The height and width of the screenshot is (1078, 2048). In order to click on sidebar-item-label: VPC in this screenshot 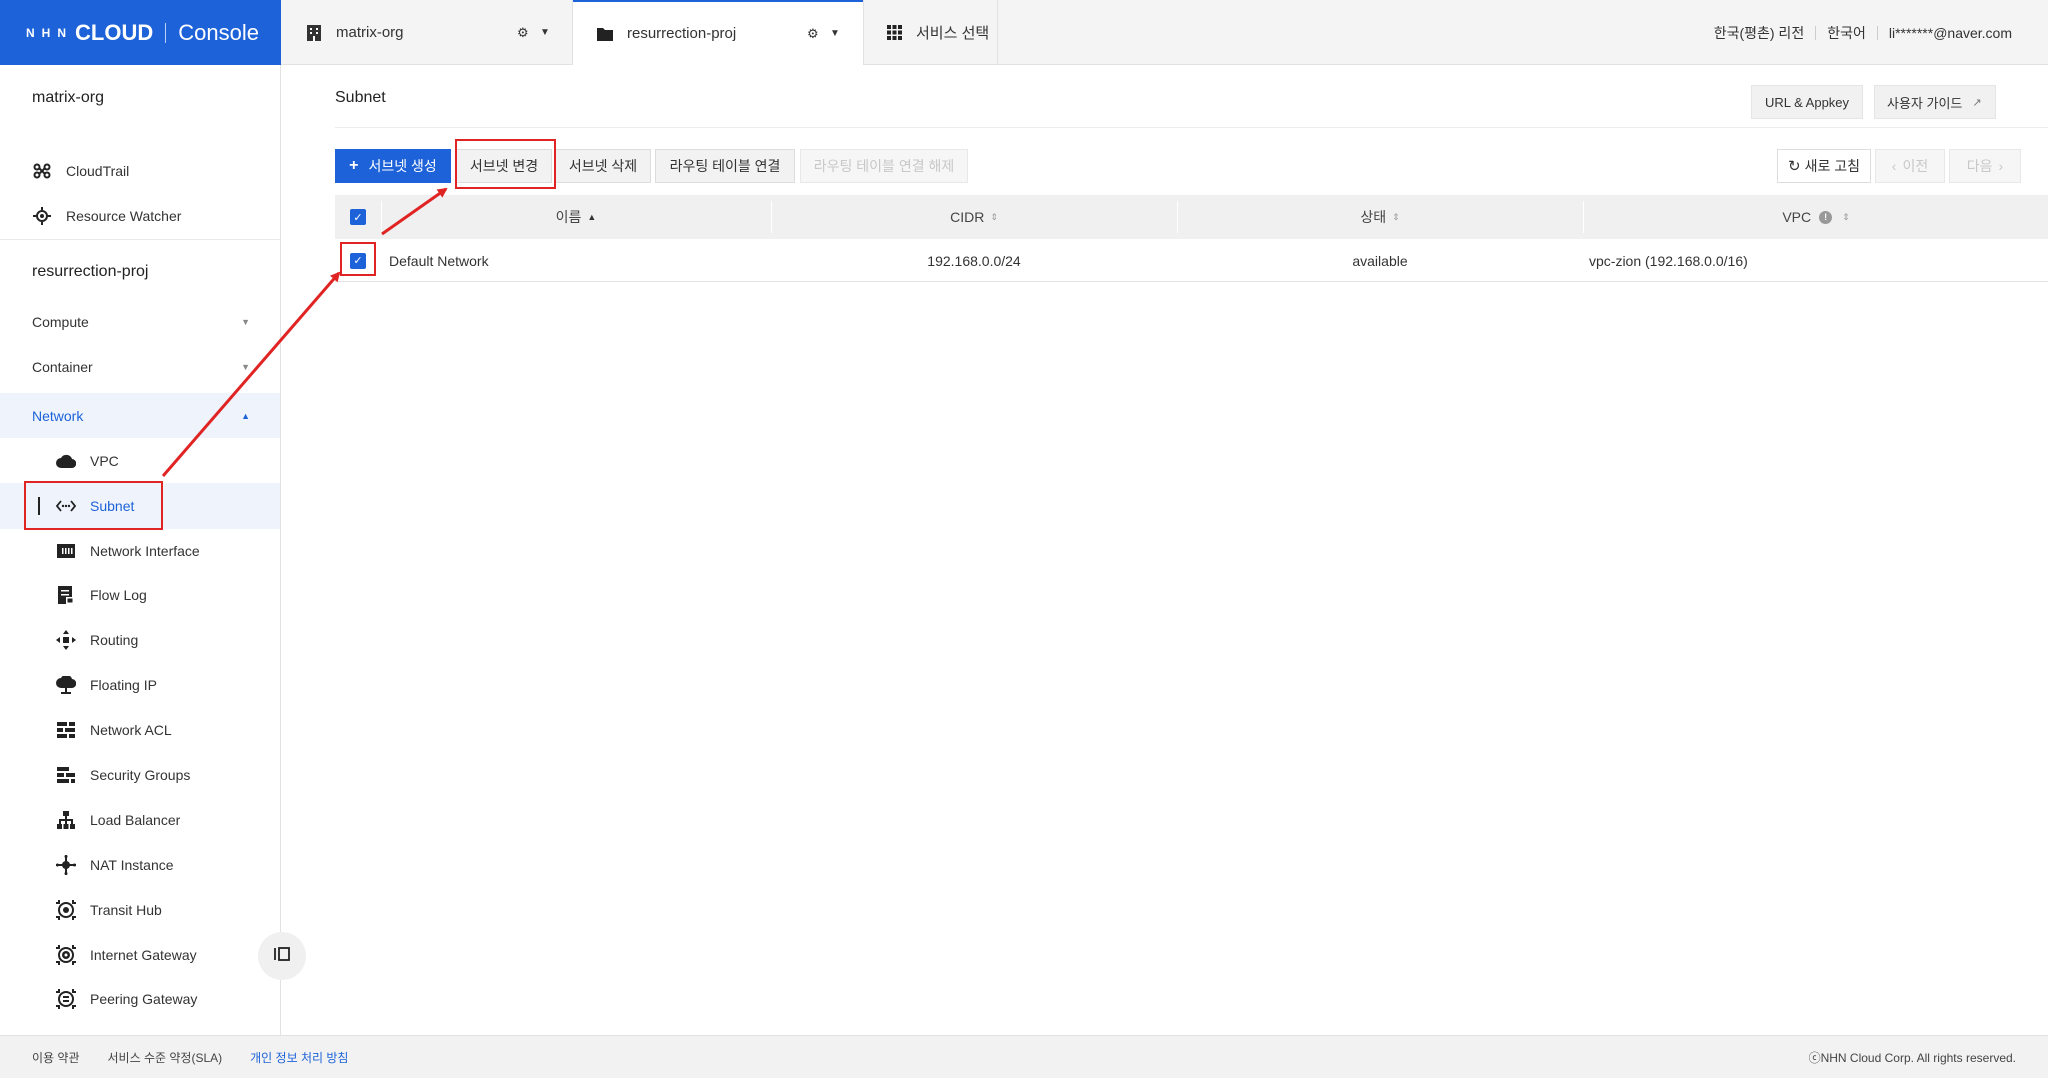, I will do `click(104, 461)`.